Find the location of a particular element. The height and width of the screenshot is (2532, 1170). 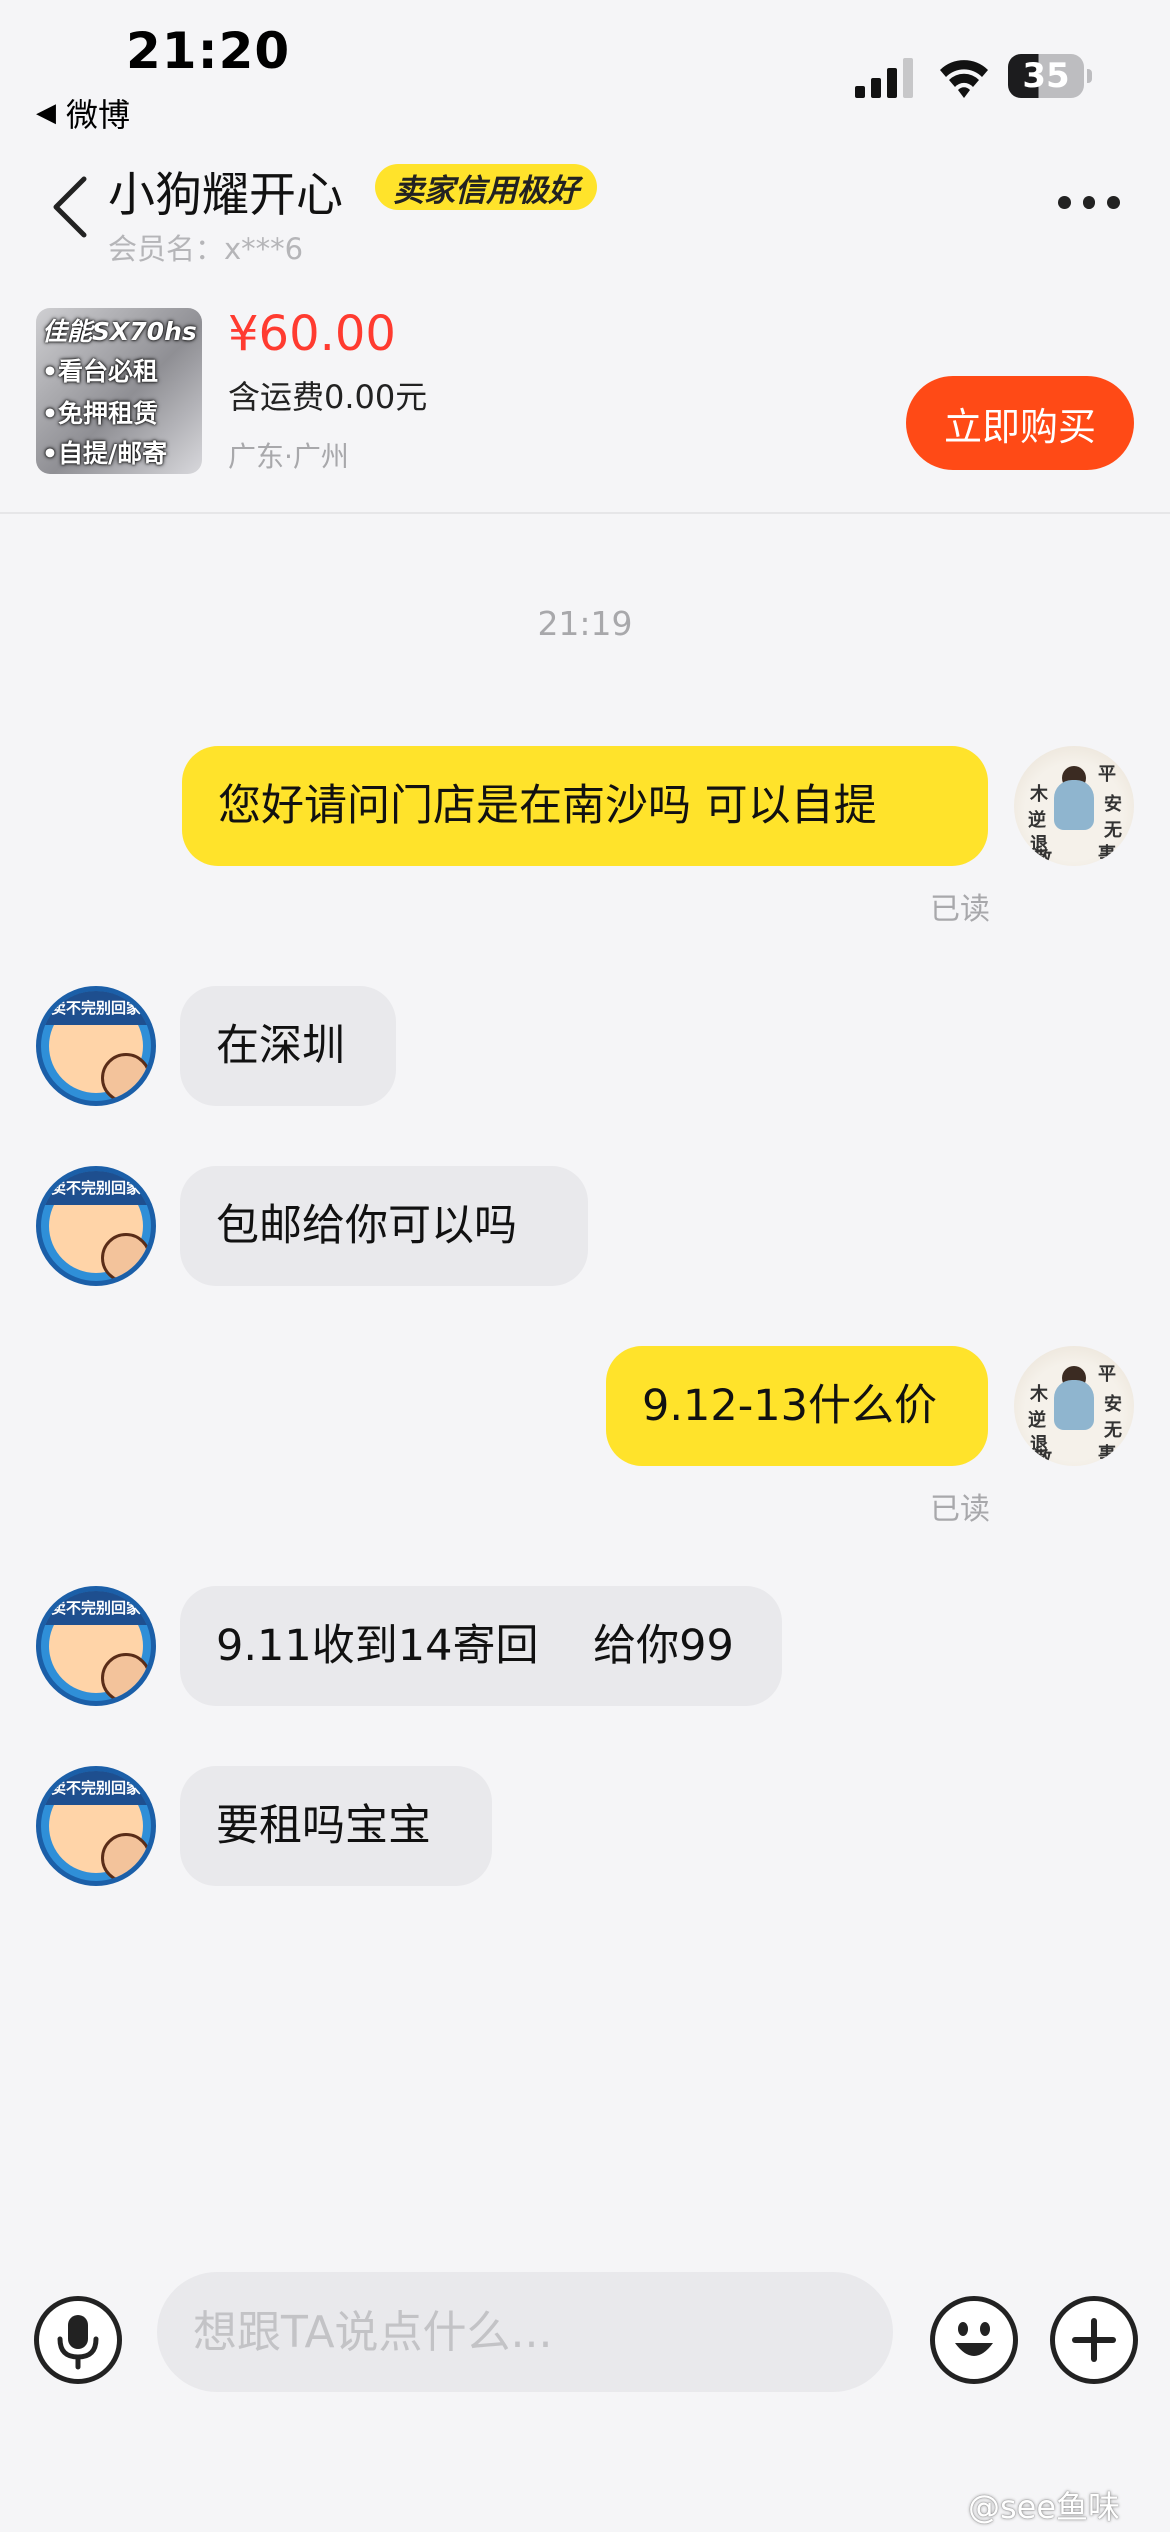

plus-icon is located at coordinates (1094, 2340).